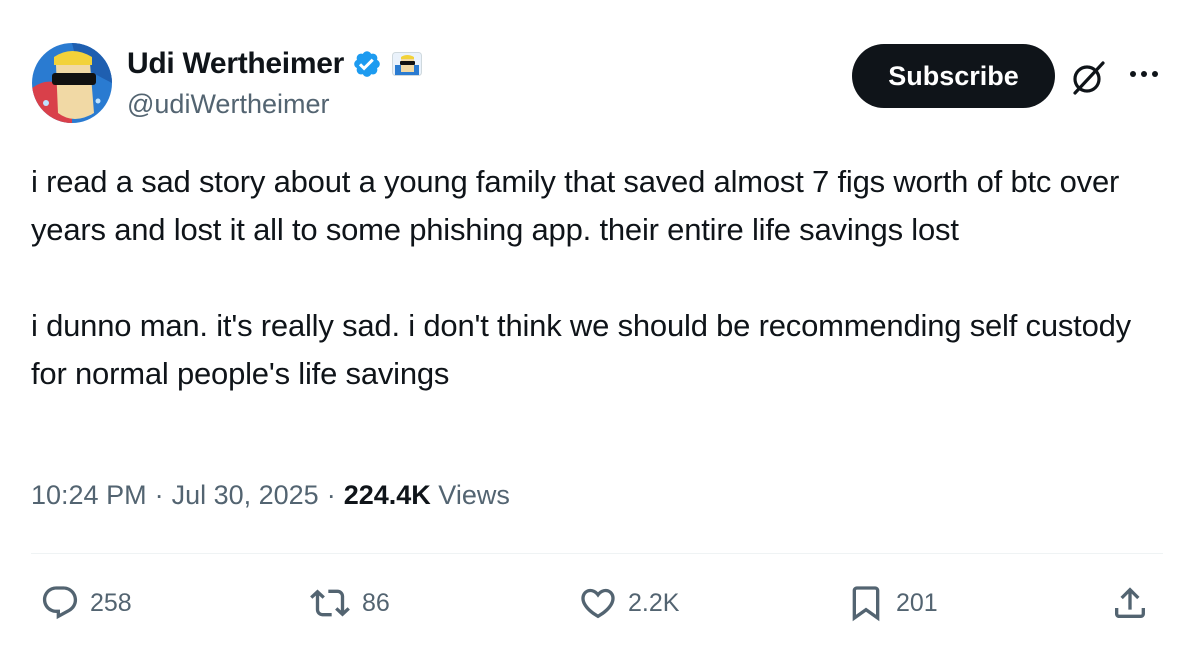 The height and width of the screenshot is (648, 1196). I want to click on subscribe-button: Subscribe, so click(953, 76).